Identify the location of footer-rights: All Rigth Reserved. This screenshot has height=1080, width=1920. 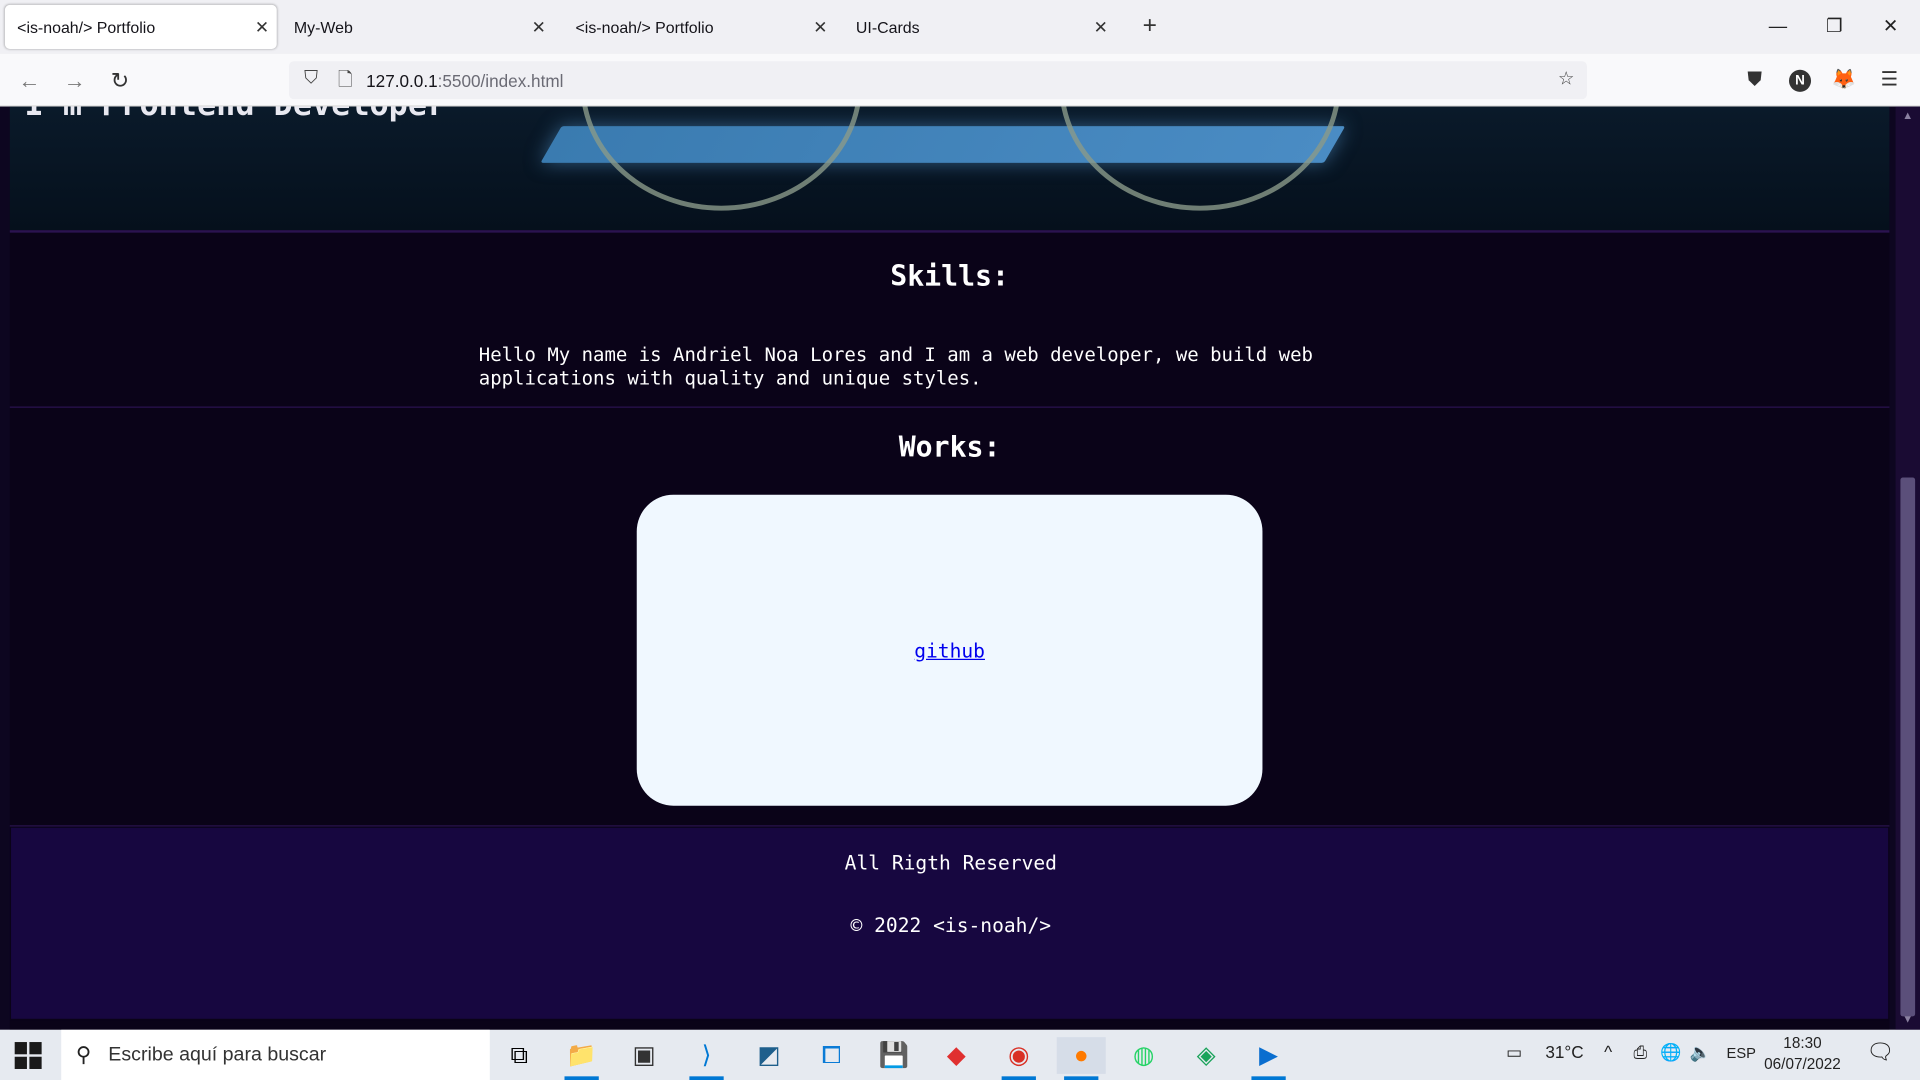
(950, 863).